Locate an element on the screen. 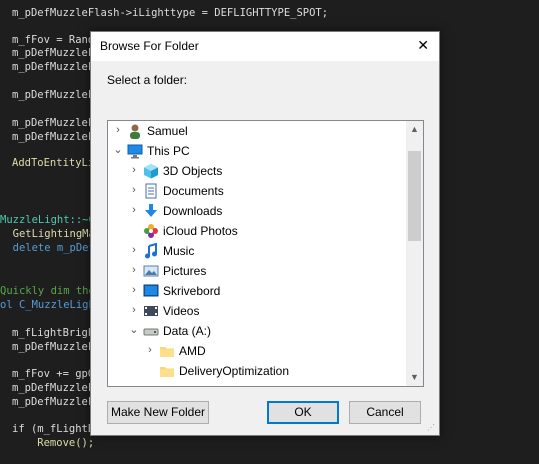 This screenshot has width=539, height=464. cube-icon is located at coordinates (151, 171).